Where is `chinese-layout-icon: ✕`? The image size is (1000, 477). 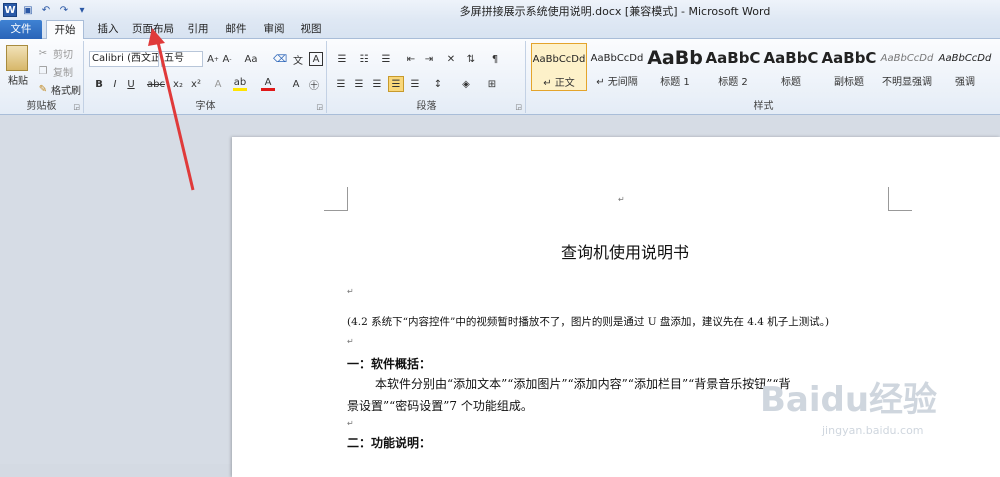 chinese-layout-icon: ✕ is located at coordinates (451, 59).